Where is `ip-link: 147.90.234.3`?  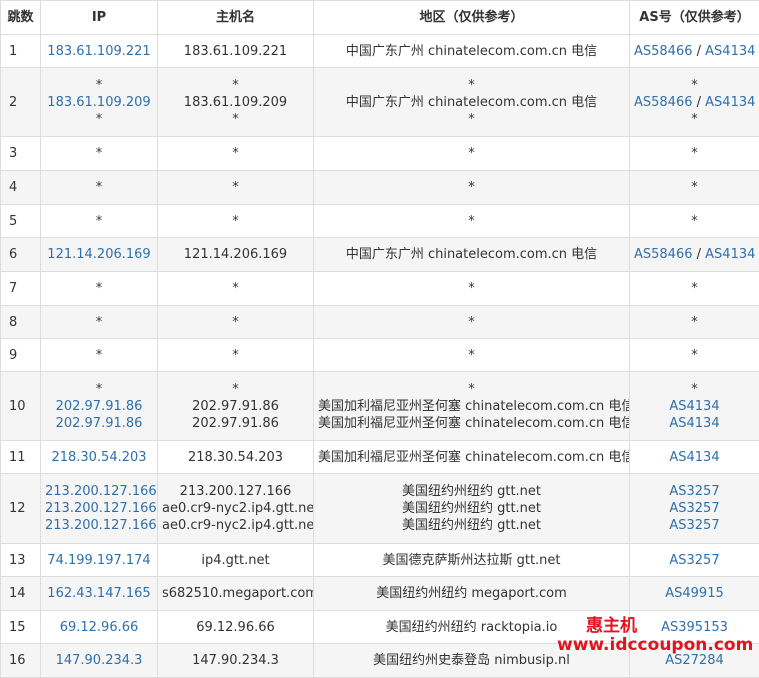
ip-link: 147.90.234.3 is located at coordinates (99, 660).